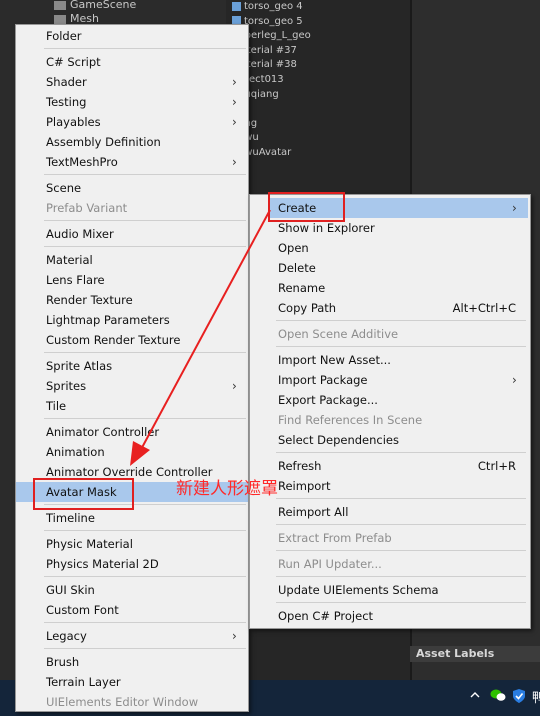 Image resolution: width=540 pixels, height=716 pixels. What do you see at coordinates (227, 489) in the screenshot?
I see `annotation-text: 新建人形遮罩` at bounding box center [227, 489].